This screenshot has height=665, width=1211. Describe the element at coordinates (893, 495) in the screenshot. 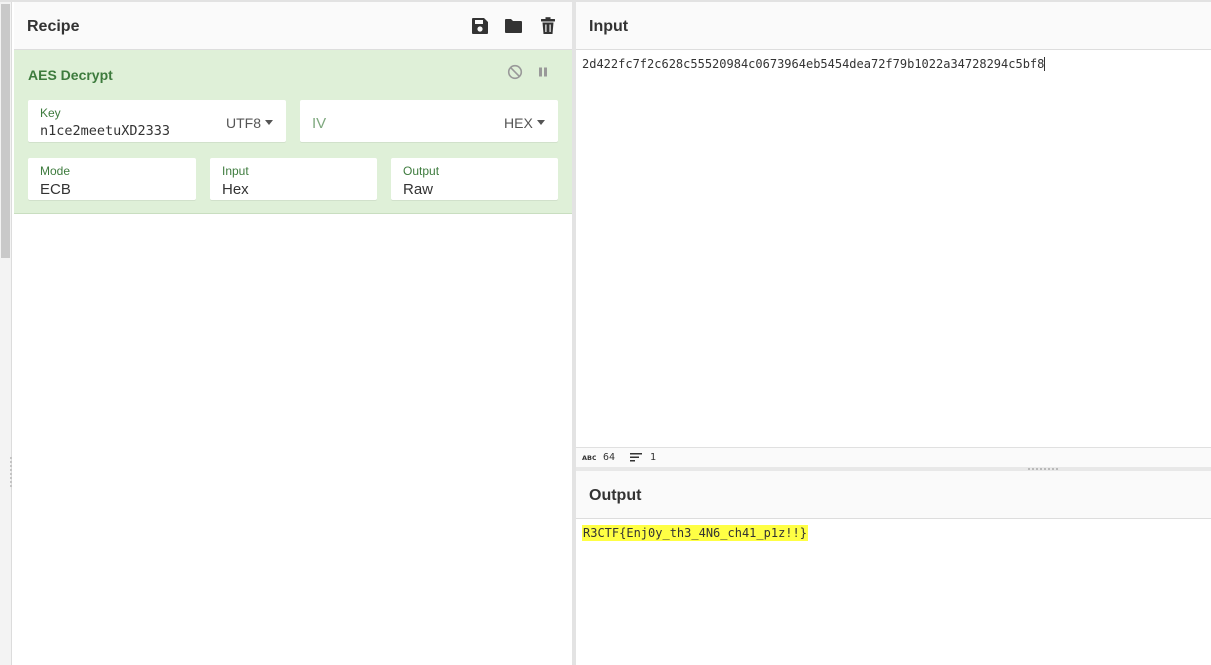

I see `output-header: Output` at that location.